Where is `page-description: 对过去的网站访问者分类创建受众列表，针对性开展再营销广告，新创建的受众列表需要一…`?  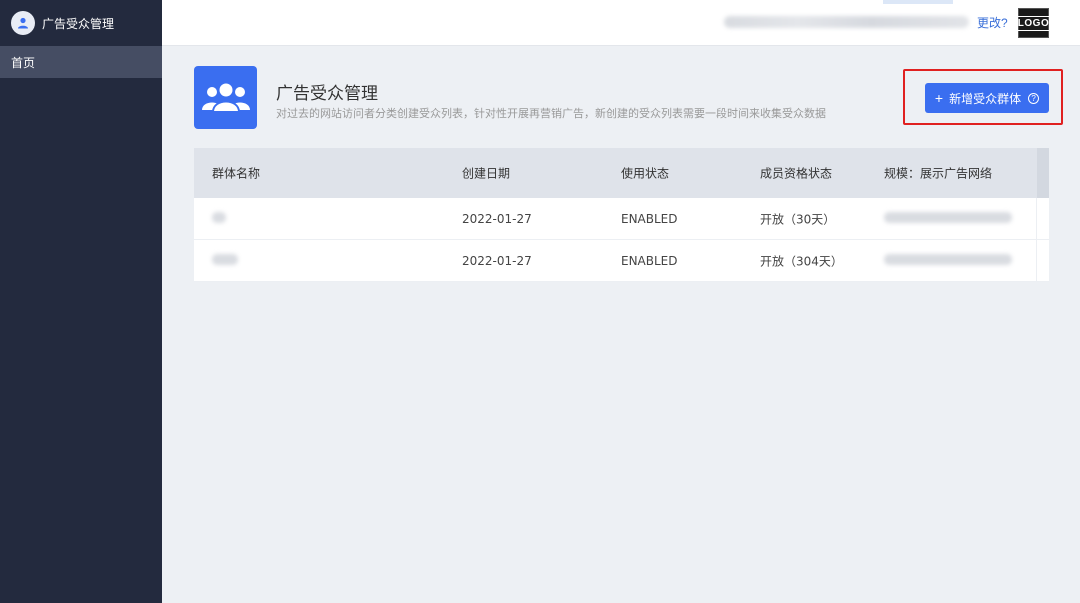
page-description: 对过去的网站访问者分类创建受众列表，针对性开展再营销广告，新创建的受众列表需要一… is located at coordinates (551, 113).